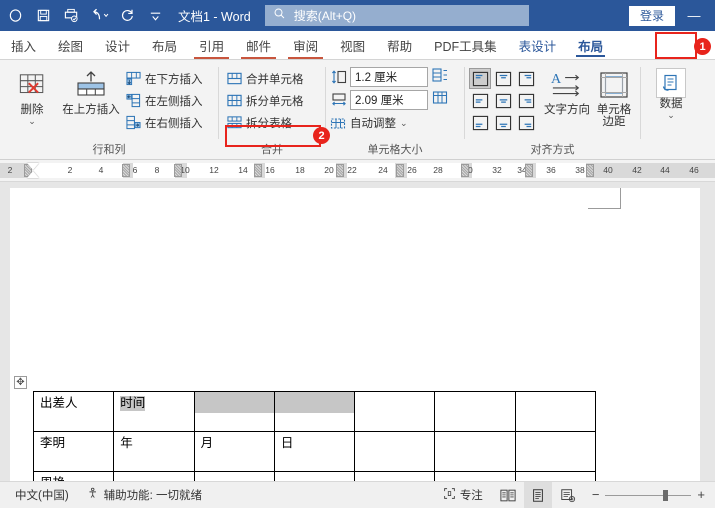 This screenshot has height=509, width=715. Describe the element at coordinates (694, 16) in the screenshot. I see `minimize-button: —` at that location.